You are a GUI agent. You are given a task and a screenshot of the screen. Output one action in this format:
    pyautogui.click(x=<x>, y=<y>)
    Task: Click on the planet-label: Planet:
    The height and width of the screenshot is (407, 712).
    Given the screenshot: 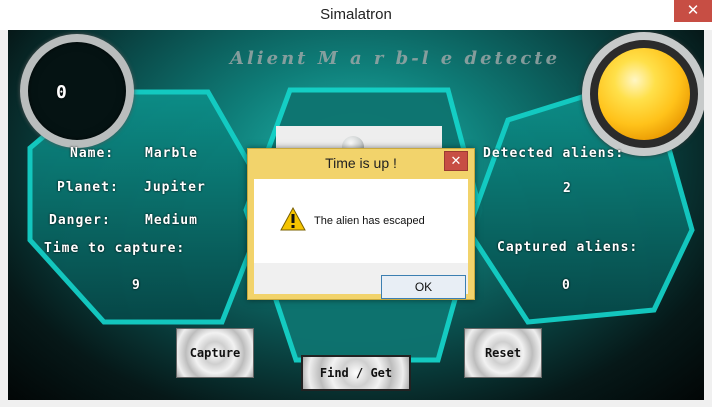 What is the action you would take?
    pyautogui.click(x=88, y=187)
    